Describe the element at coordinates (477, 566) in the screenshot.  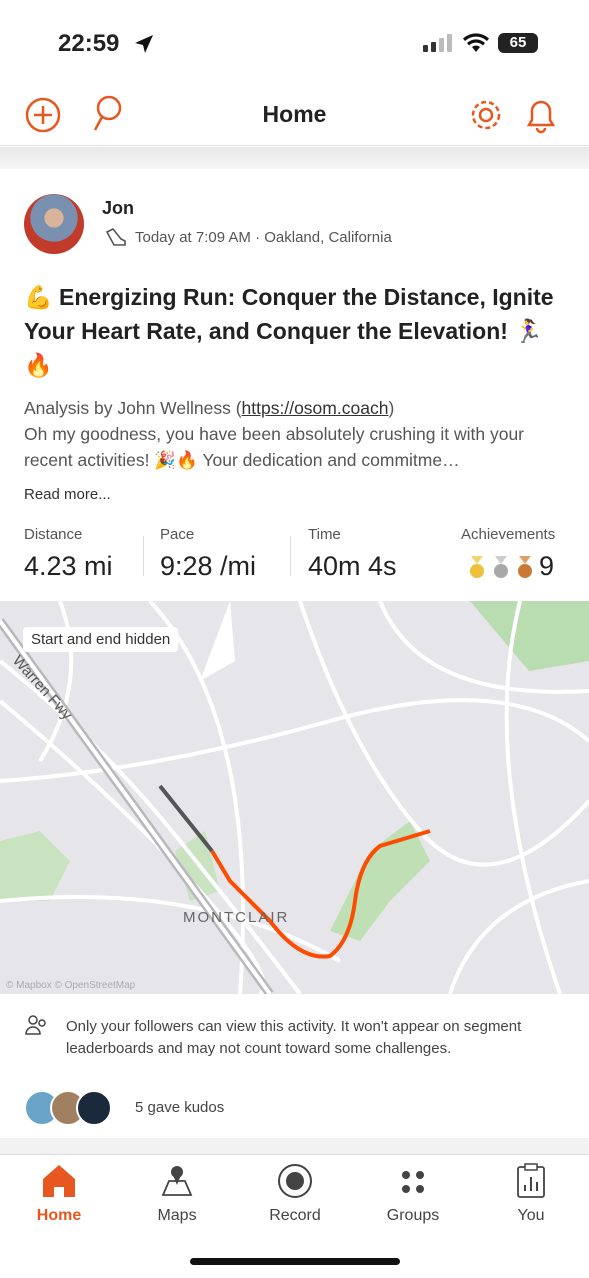
I see `gold-medal-icon` at that location.